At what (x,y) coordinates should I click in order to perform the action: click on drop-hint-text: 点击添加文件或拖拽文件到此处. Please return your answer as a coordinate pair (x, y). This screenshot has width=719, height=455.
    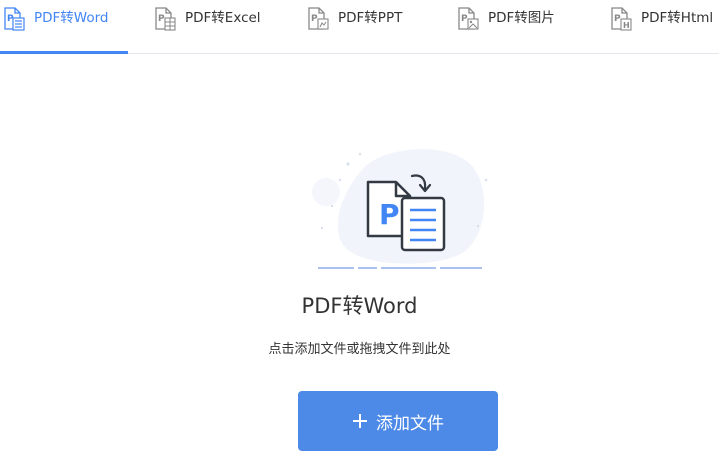
    Looking at the image, I should click on (359, 349).